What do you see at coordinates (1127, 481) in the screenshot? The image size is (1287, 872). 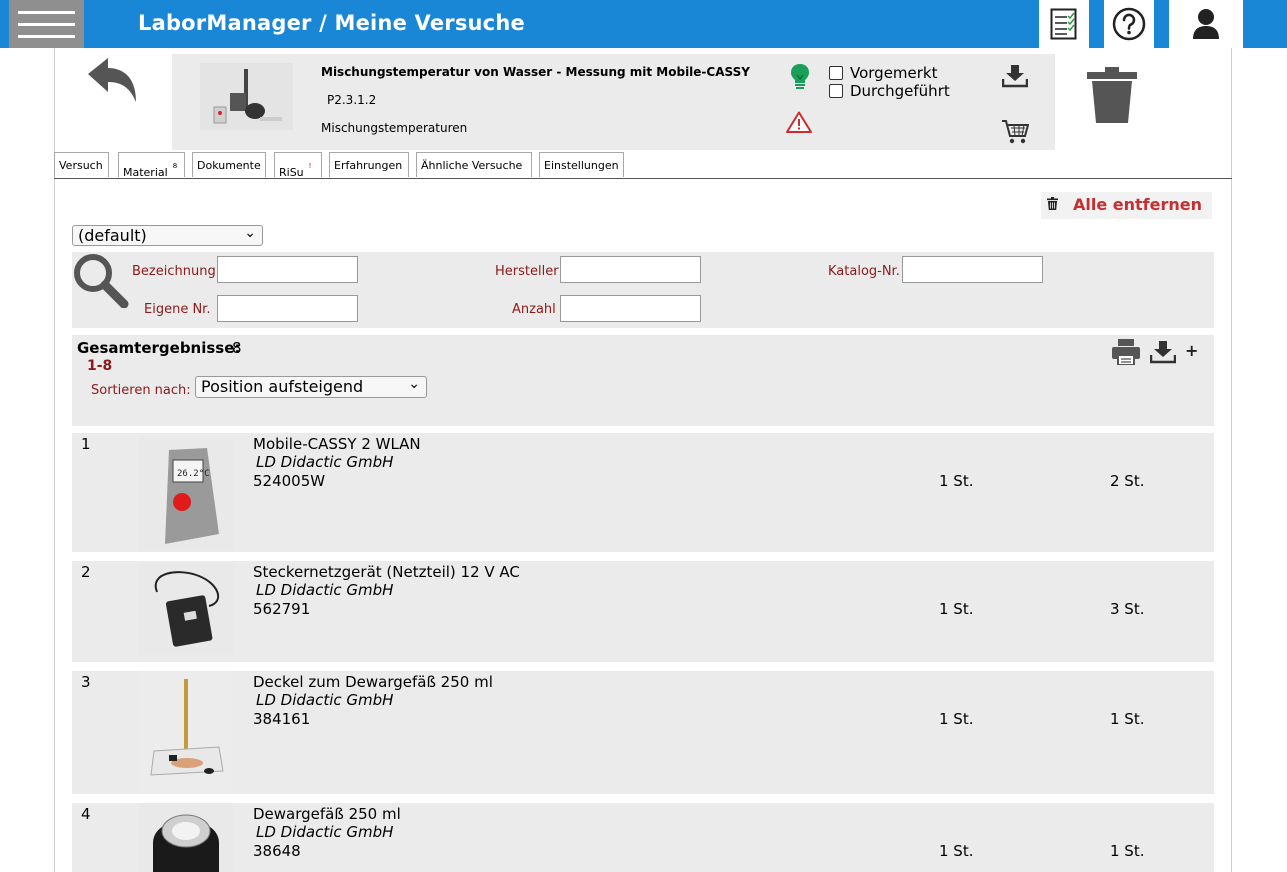 I see `item-stock: 2 St.` at bounding box center [1127, 481].